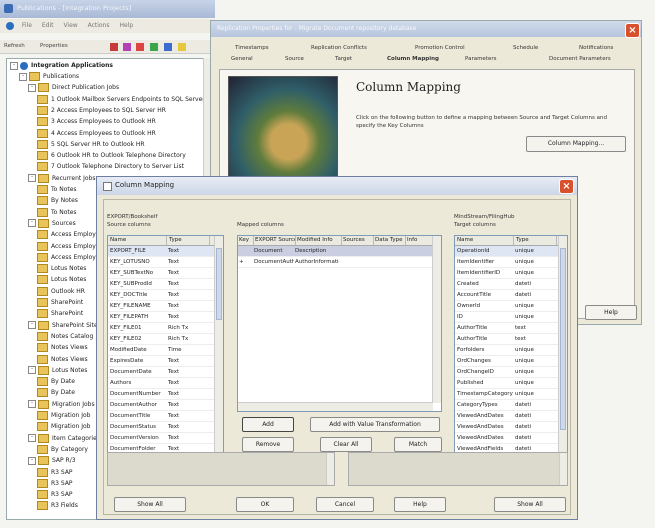  What do you see at coordinates (611, 312) in the screenshot?
I see `properties-help-button: Help` at bounding box center [611, 312].